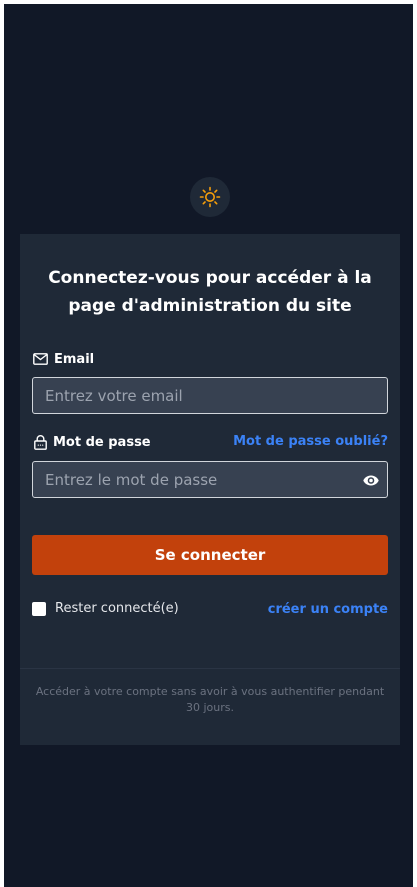 The width and height of the screenshot is (417, 887). What do you see at coordinates (39, 608) in the screenshot?
I see `remember-me-checkbox` at bounding box center [39, 608].